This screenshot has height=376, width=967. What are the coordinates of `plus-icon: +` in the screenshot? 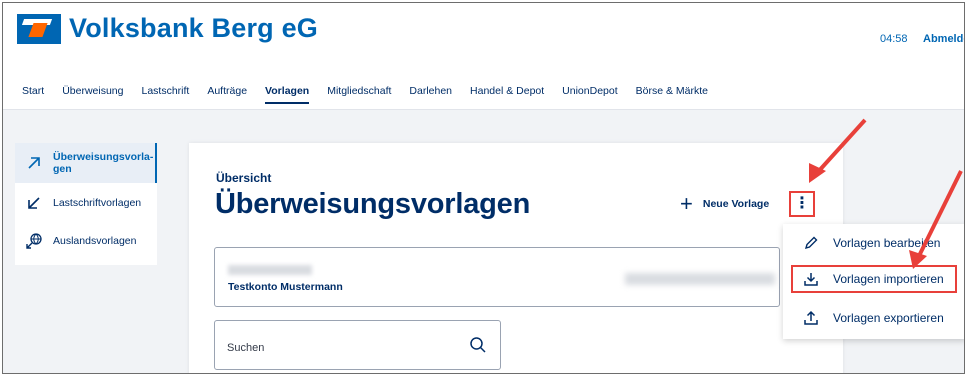 It's located at (686, 203).